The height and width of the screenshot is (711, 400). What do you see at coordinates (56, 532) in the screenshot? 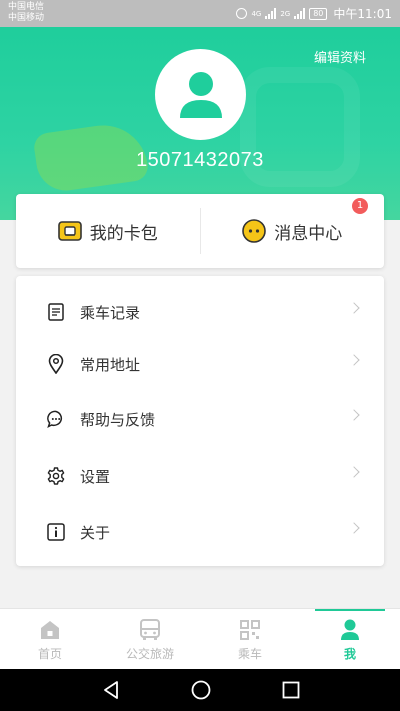
I see `info-icon` at bounding box center [56, 532].